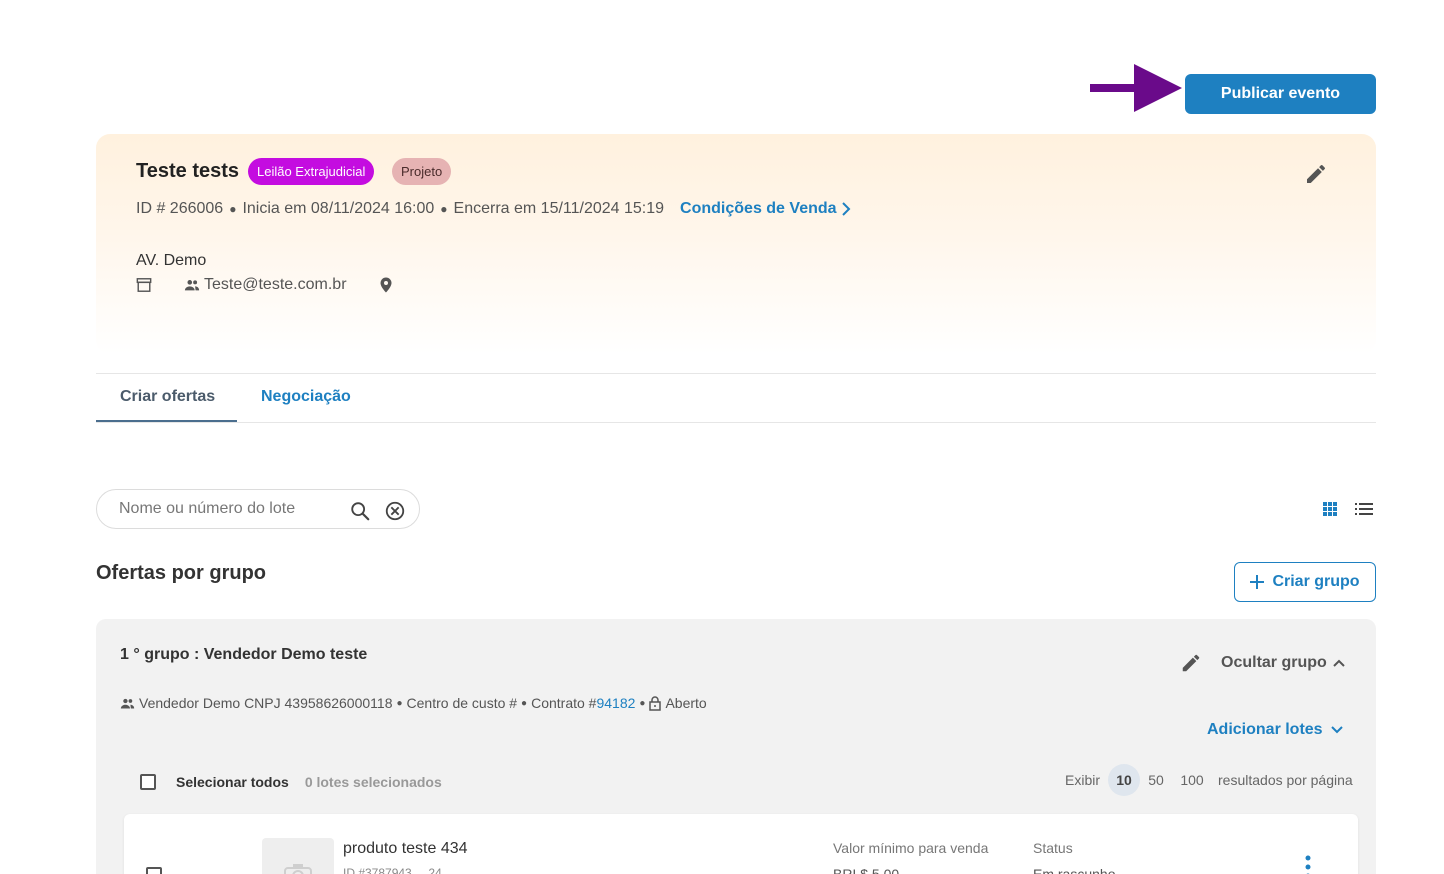  I want to click on lot-name: produto teste 434, so click(405, 848).